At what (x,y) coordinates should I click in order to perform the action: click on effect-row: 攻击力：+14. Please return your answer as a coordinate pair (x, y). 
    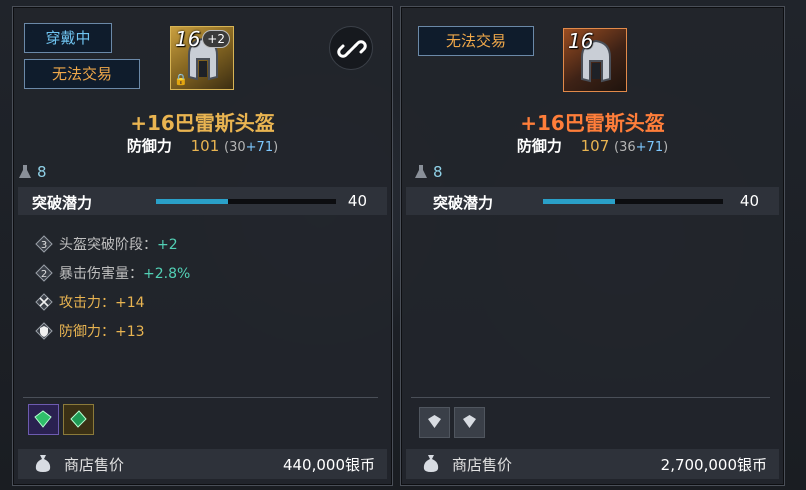
    Looking at the image, I should click on (90, 303).